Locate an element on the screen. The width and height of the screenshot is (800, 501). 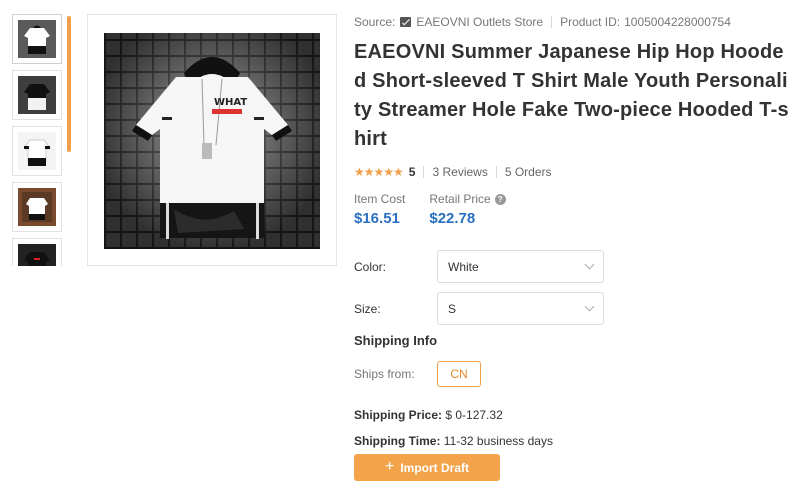
thumbnail-strip is located at coordinates (38, 140).